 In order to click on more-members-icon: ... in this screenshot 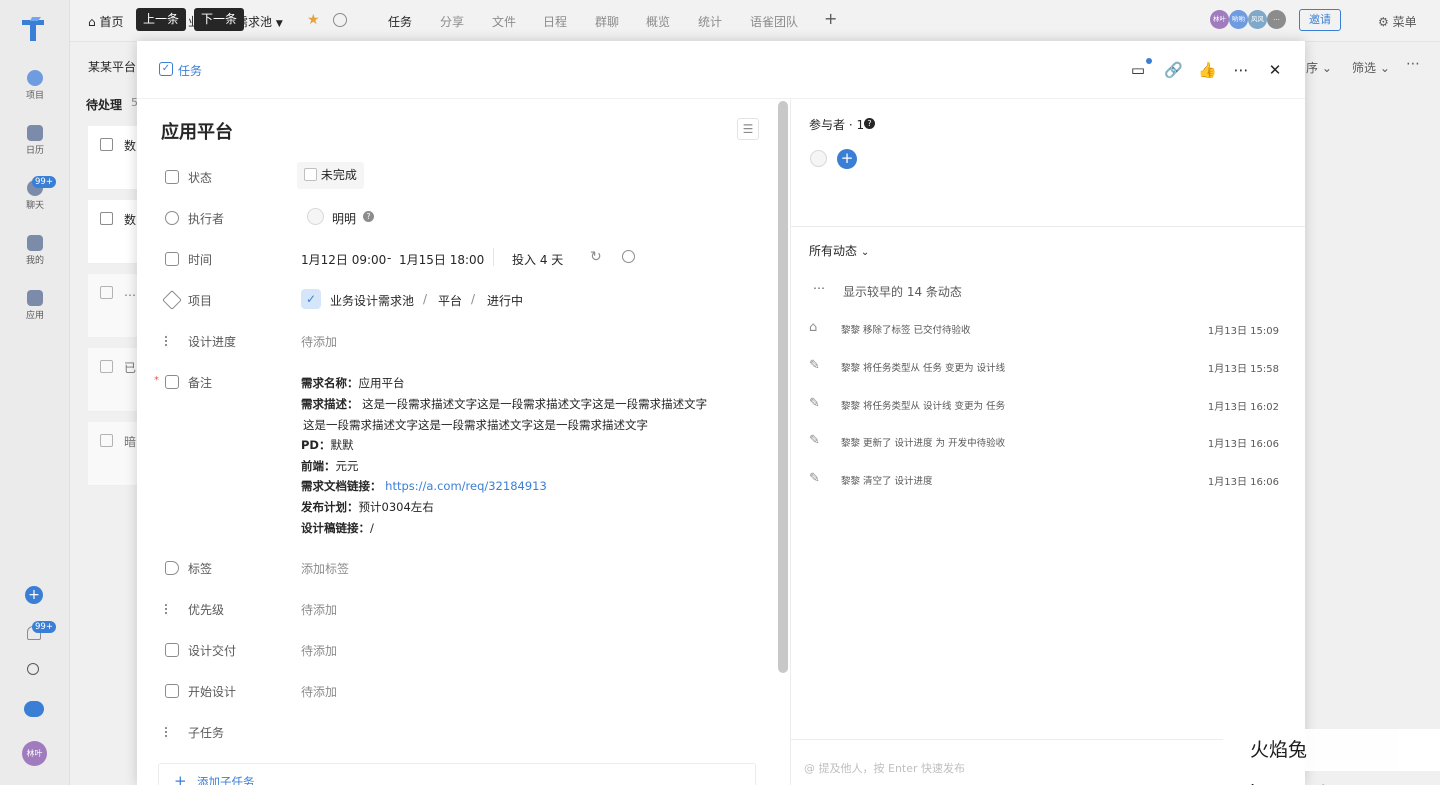, I will do `click(1276, 19)`.